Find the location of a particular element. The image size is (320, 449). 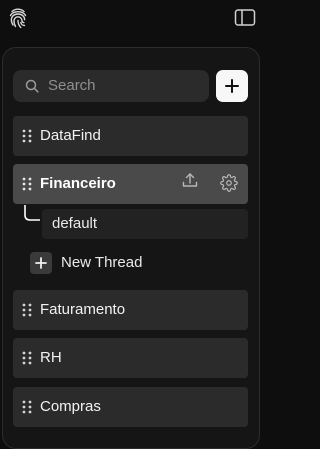

search-input: Search is located at coordinates (72, 85).